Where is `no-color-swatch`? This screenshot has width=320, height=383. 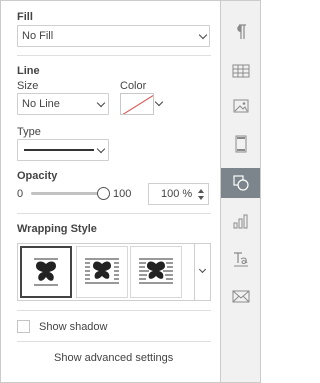
no-color-swatch is located at coordinates (137, 104).